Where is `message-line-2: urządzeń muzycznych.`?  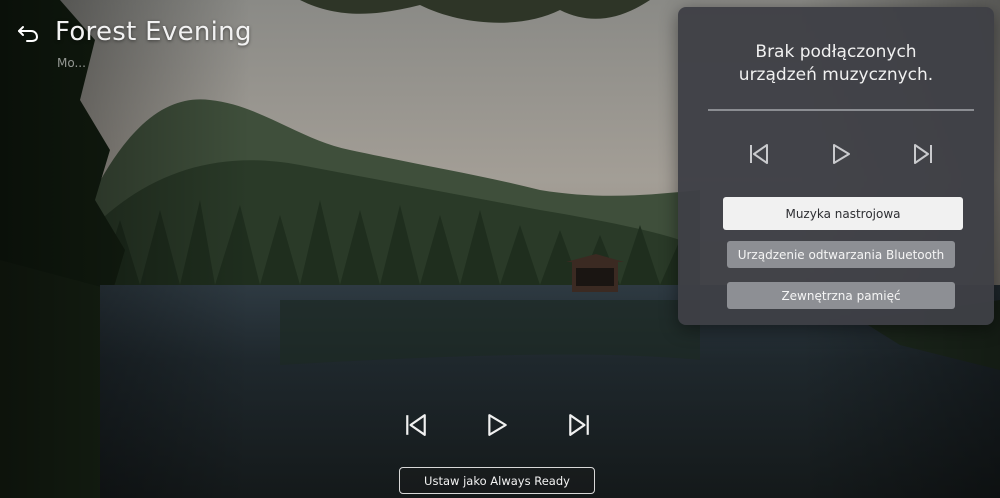 message-line-2: urządzeń muzycznych. is located at coordinates (836, 75).